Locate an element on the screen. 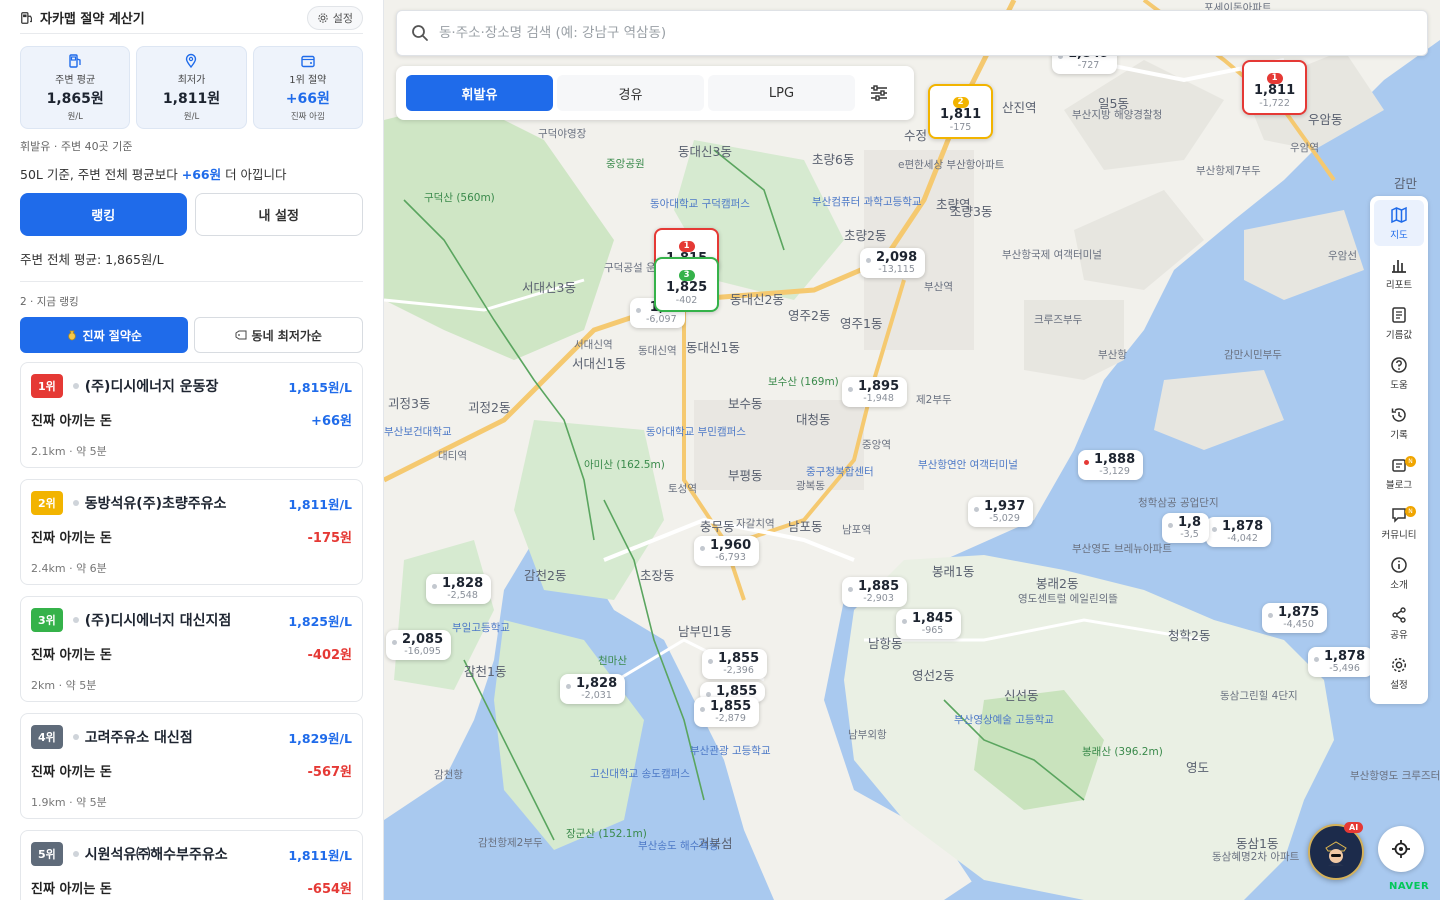 This screenshot has width=1440, height=900. sort-label: 진짜 절약순 is located at coordinates (112, 335).